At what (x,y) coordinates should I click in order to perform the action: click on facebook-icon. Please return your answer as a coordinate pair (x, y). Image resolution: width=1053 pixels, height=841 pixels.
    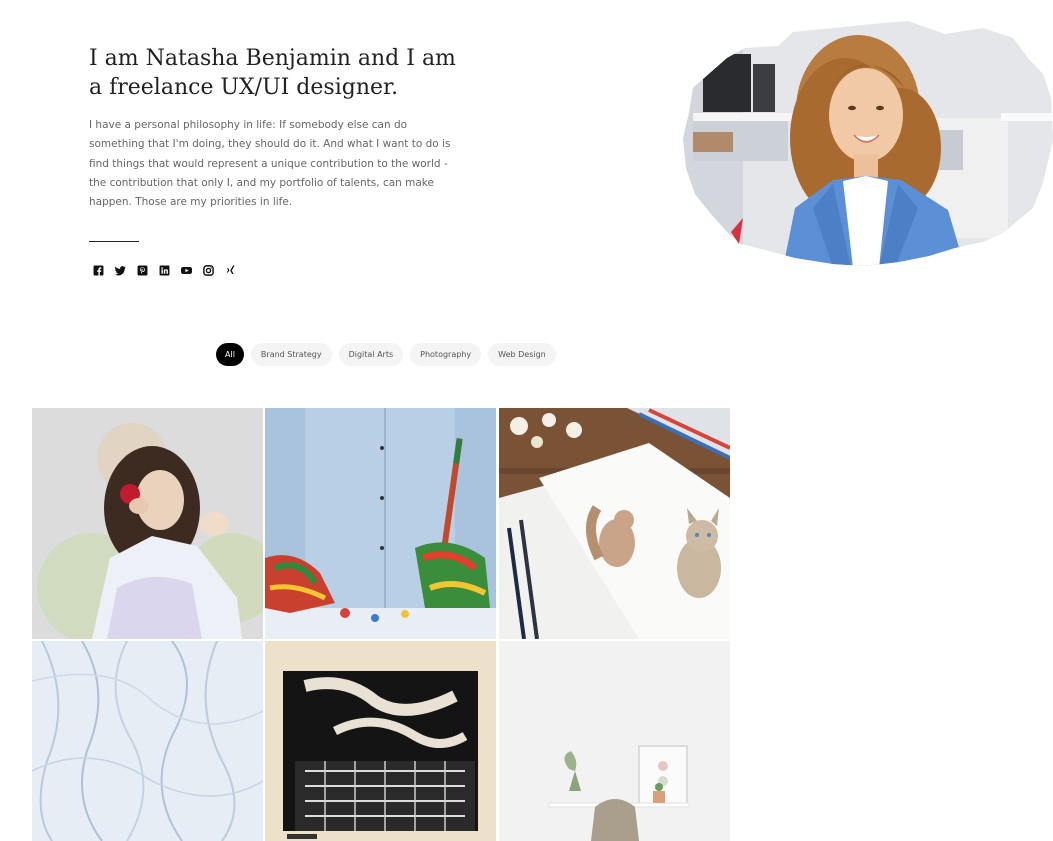
    Looking at the image, I should click on (98, 270).